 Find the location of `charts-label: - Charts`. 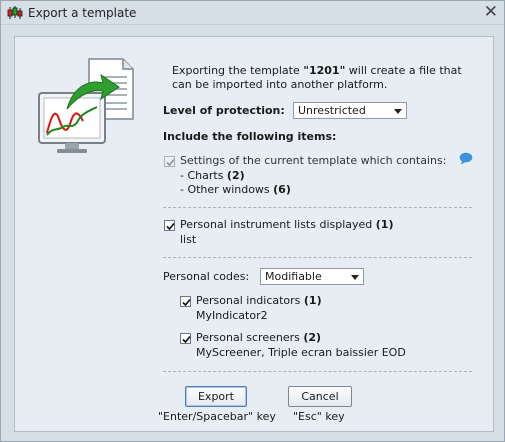

charts-label: - Charts is located at coordinates (203, 175).